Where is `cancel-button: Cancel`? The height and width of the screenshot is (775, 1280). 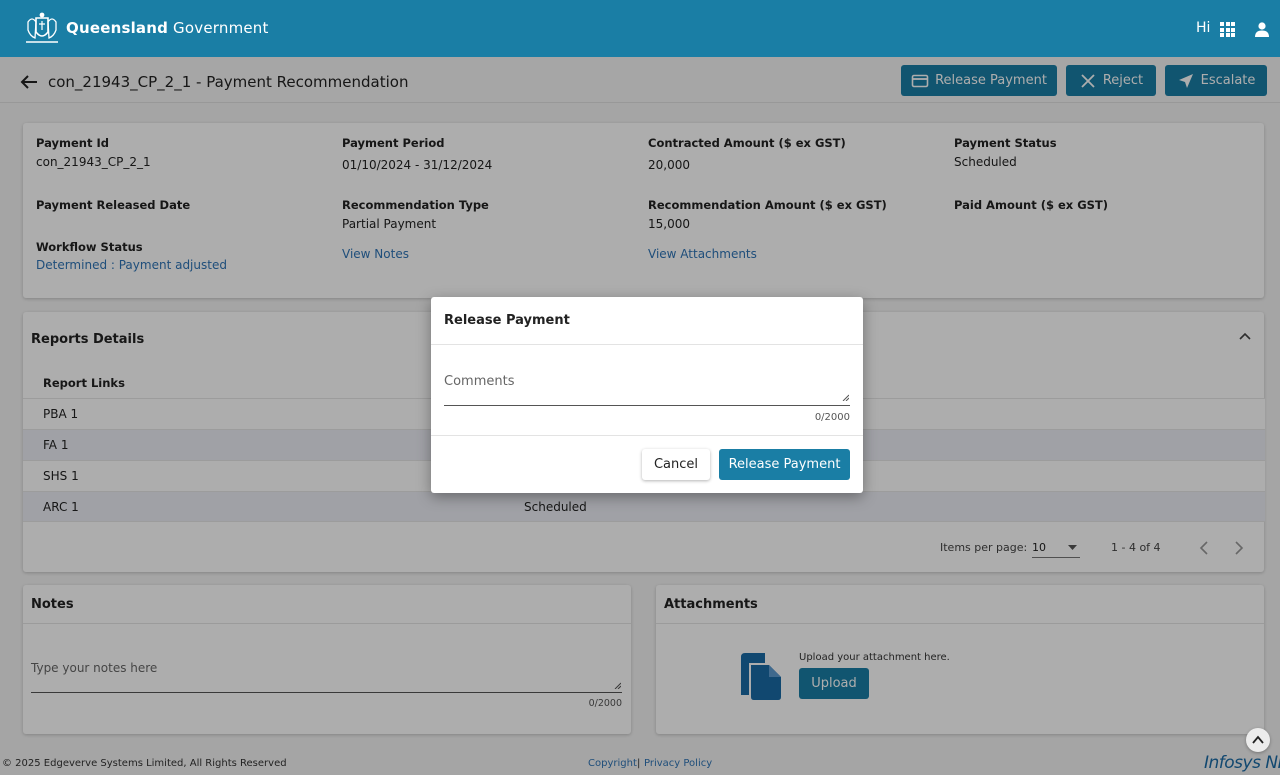 cancel-button: Cancel is located at coordinates (676, 464).